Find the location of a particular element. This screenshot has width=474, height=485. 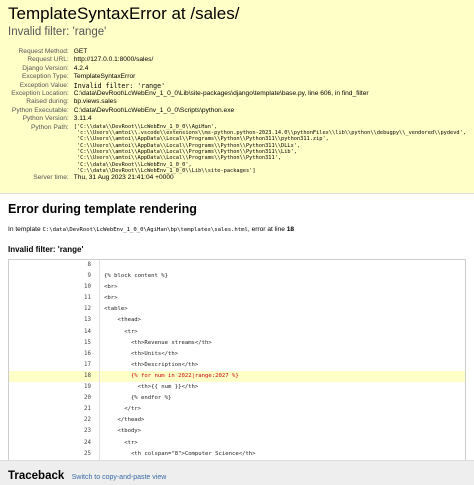

meta-label: Exception Type: is located at coordinates (45, 77).